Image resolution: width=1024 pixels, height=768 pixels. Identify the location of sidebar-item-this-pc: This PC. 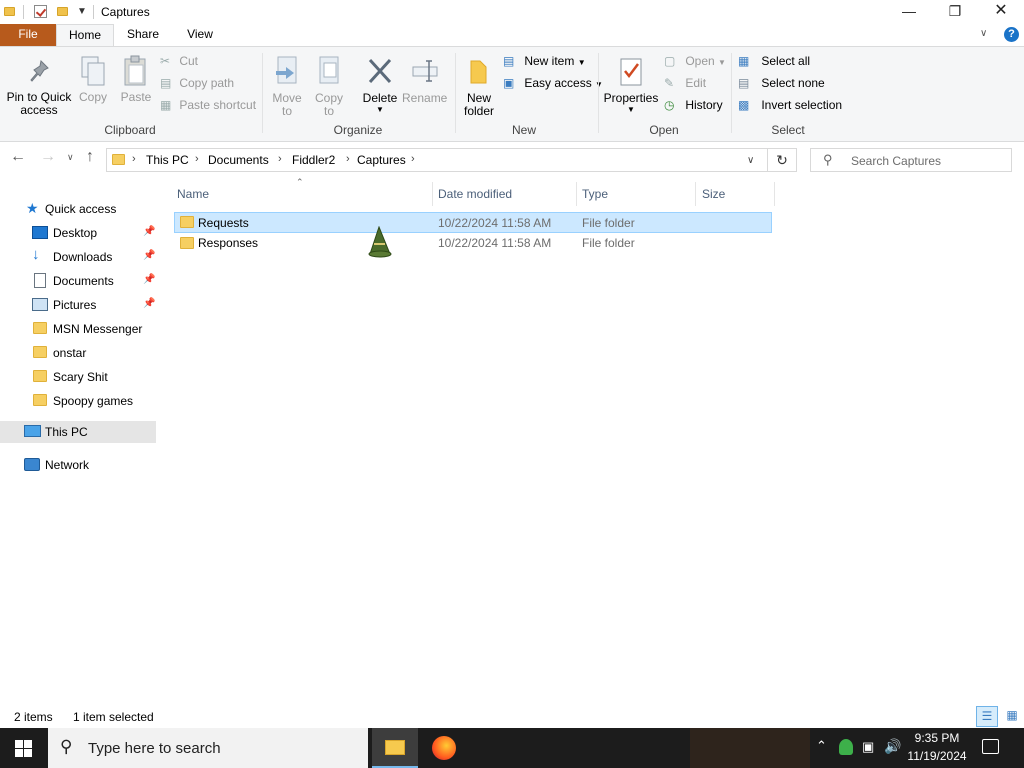
(78, 432).